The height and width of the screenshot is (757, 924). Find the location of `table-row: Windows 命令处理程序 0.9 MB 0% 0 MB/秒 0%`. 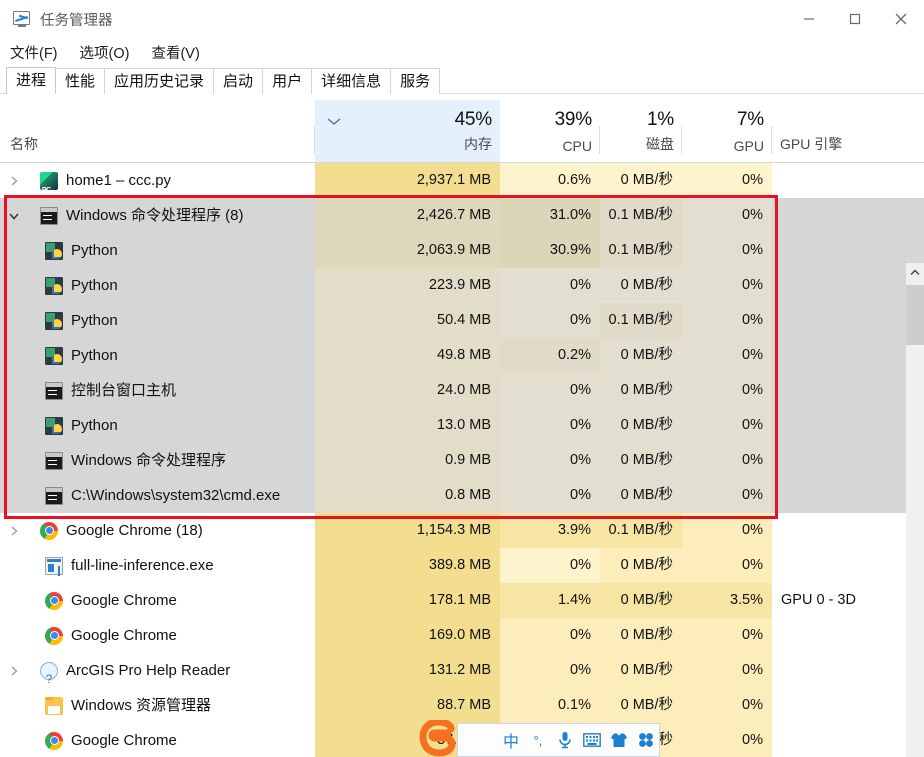

table-row: Windows 命令处理程序 0.9 MB 0% 0 MB/秒 0% is located at coordinates (462, 460).